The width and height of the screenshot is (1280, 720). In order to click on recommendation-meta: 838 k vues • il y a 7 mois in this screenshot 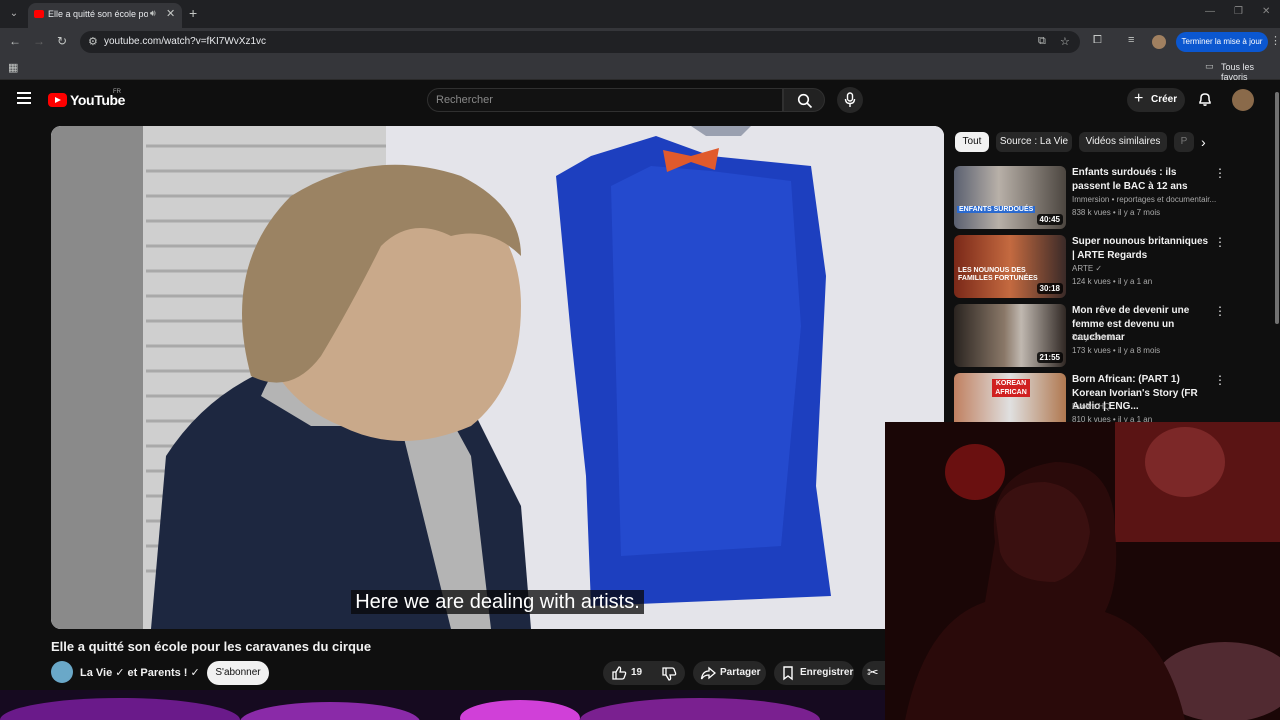, I will do `click(1116, 212)`.